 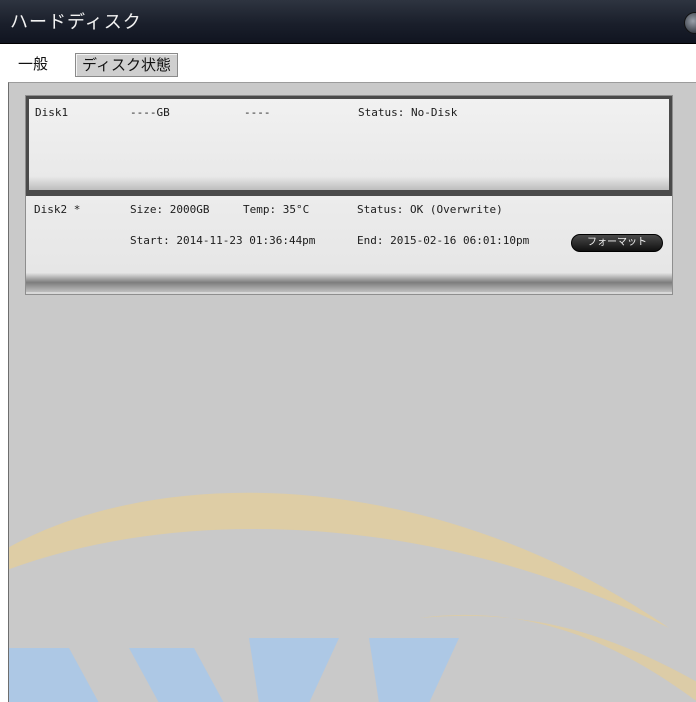 I want to click on disk-row: Disk1 ----GB ---- Status: No-Disk, so click(x=349, y=146).